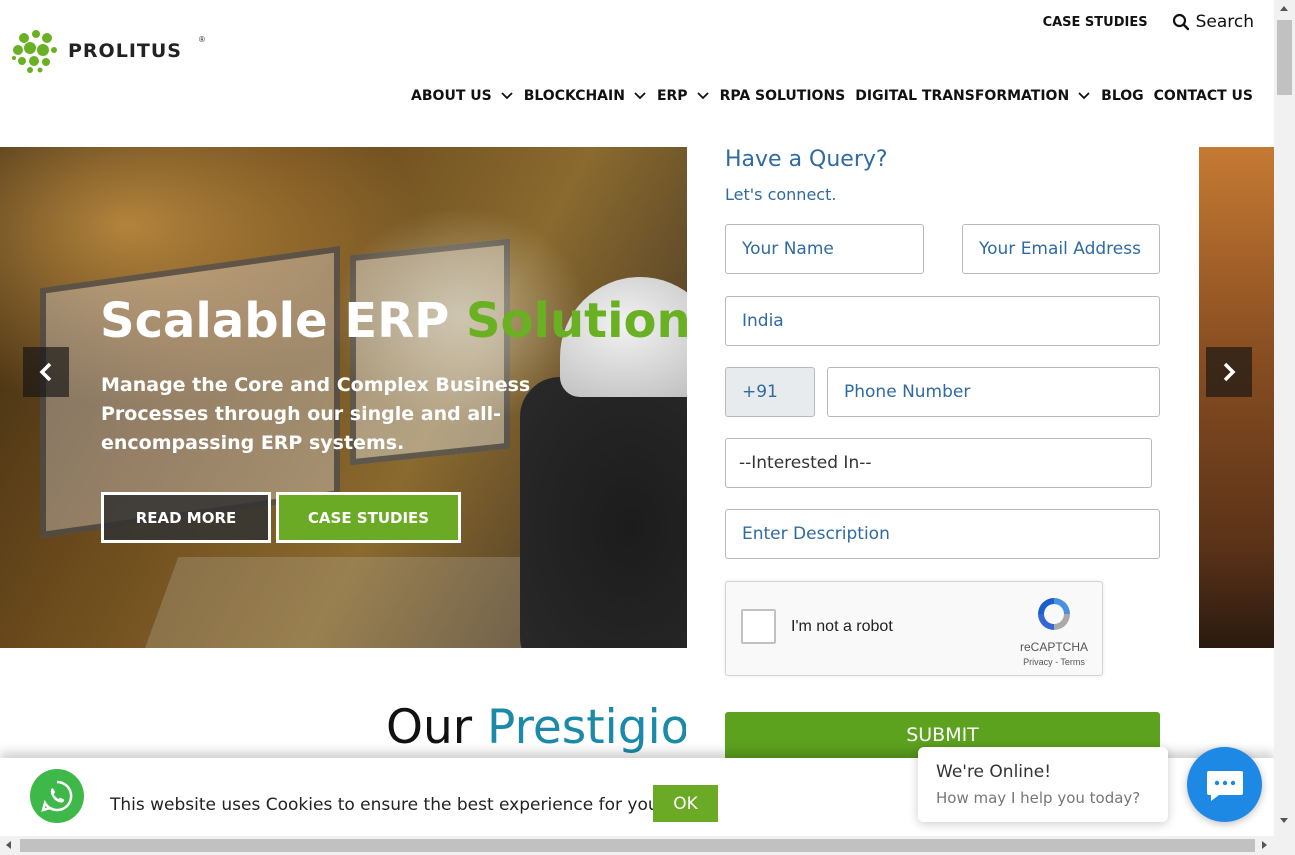 Image resolution: width=1295 pixels, height=855 pixels. I want to click on clients-heading-main: Our, so click(437, 727).